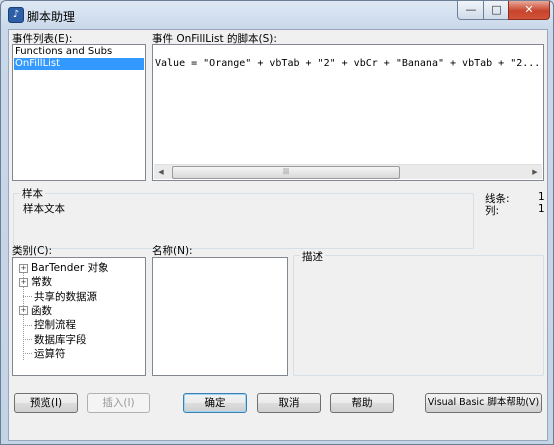 This screenshot has width=554, height=445. Describe the element at coordinates (286, 172) in the screenshot. I see `scroll-thumb: |||` at that location.